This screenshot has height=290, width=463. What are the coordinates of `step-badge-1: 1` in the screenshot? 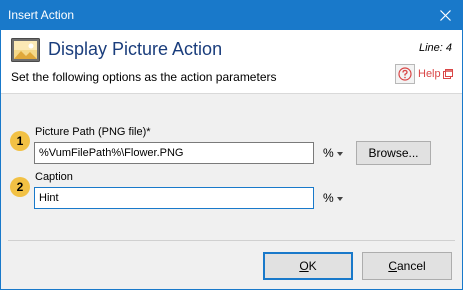 It's located at (20, 141).